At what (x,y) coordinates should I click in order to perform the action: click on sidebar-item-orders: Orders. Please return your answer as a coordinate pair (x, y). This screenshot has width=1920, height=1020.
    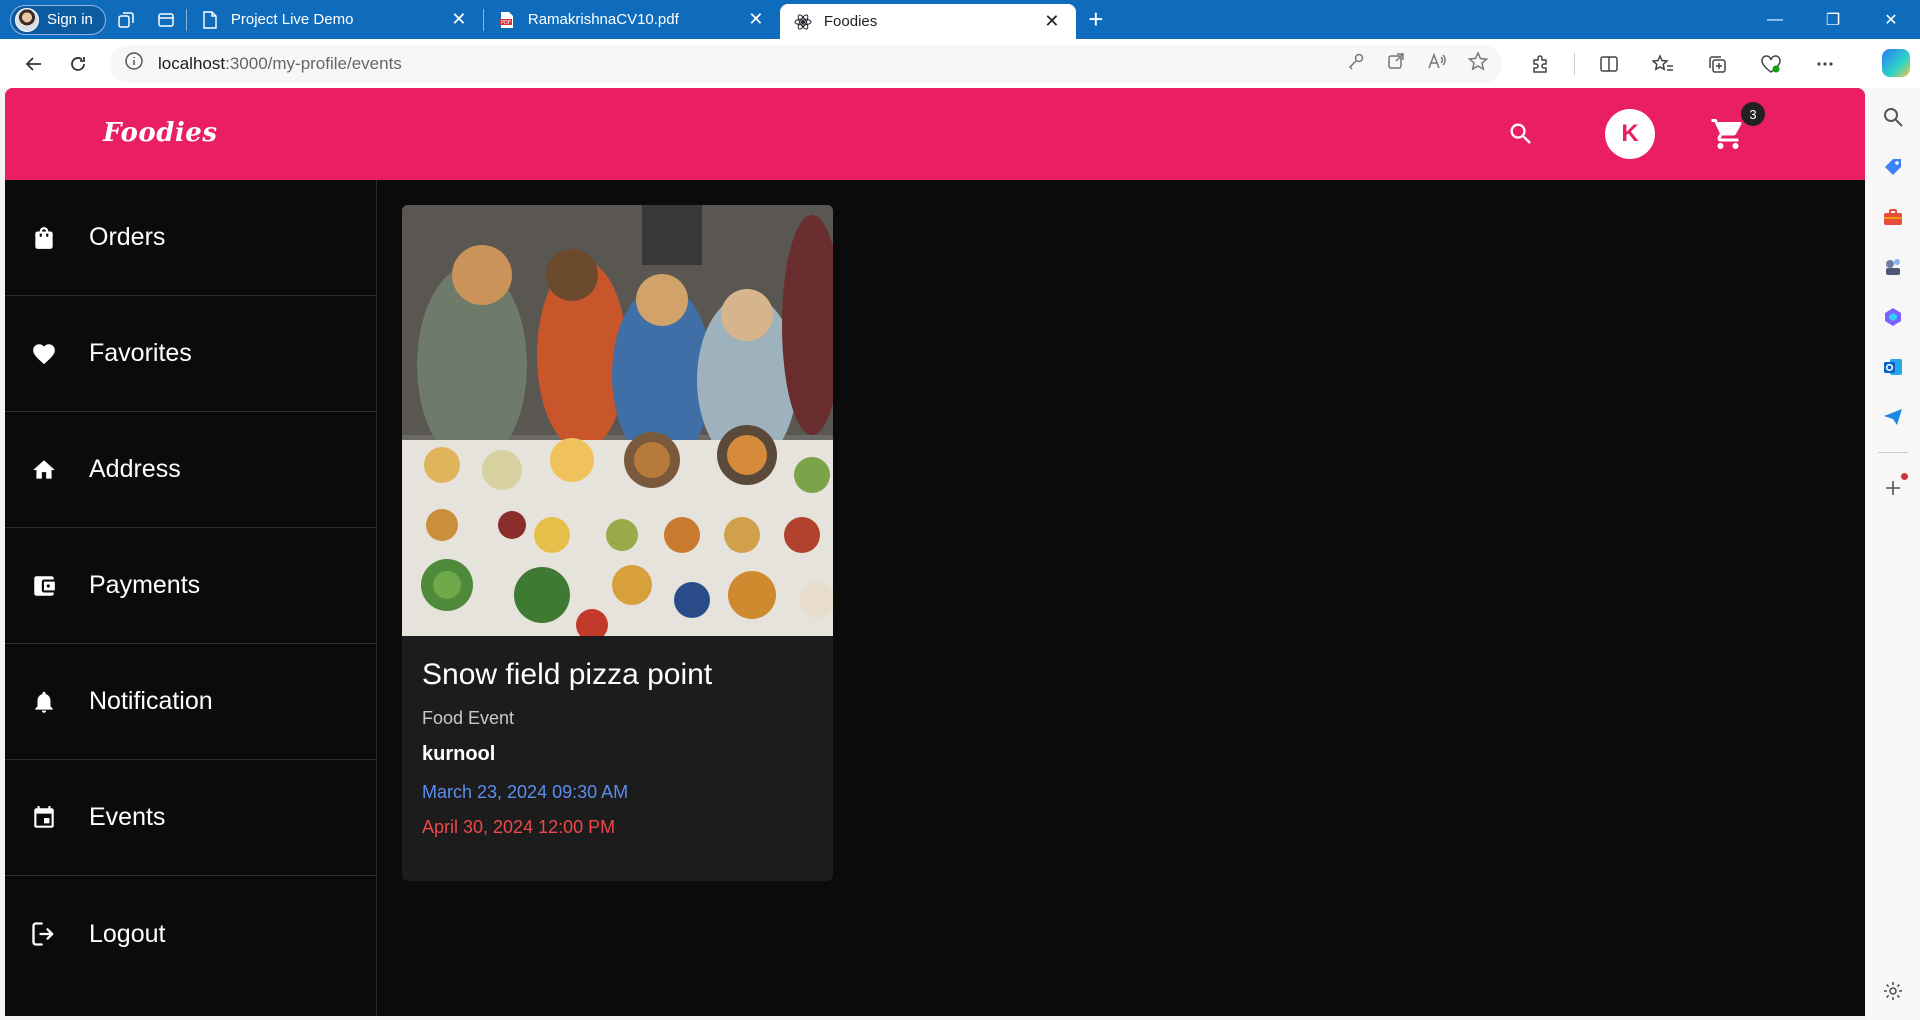
    Looking at the image, I should click on (190, 238).